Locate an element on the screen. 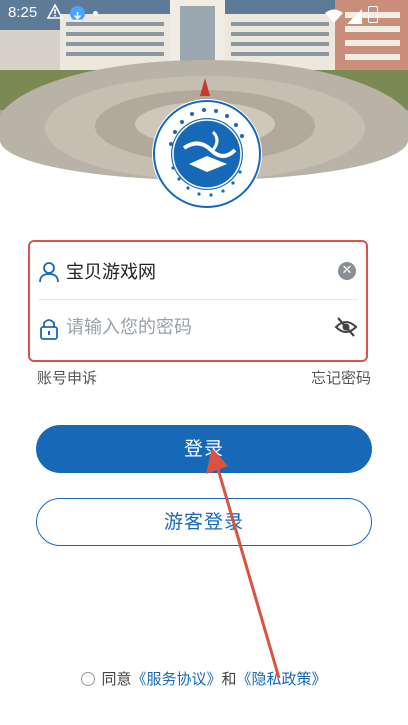 This screenshot has width=408, height=725. person-icon is located at coordinates (49, 274).